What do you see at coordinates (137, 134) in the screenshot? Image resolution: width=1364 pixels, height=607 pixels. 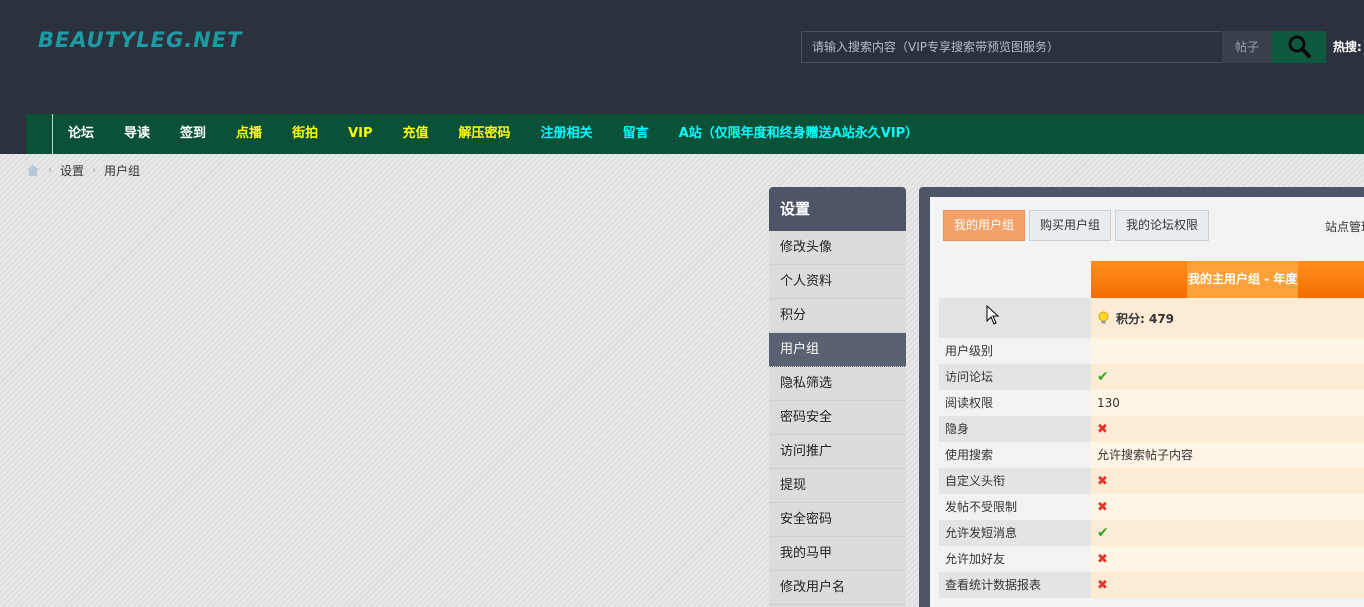 I see `nav-item: 导读` at bounding box center [137, 134].